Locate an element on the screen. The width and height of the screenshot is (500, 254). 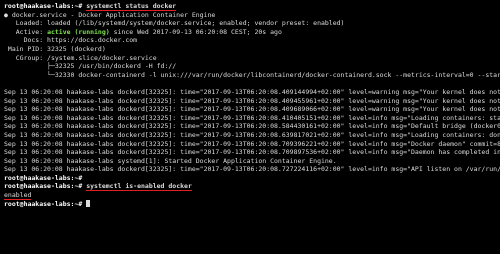
active-status-value: active (running) is located at coordinates (78, 31).